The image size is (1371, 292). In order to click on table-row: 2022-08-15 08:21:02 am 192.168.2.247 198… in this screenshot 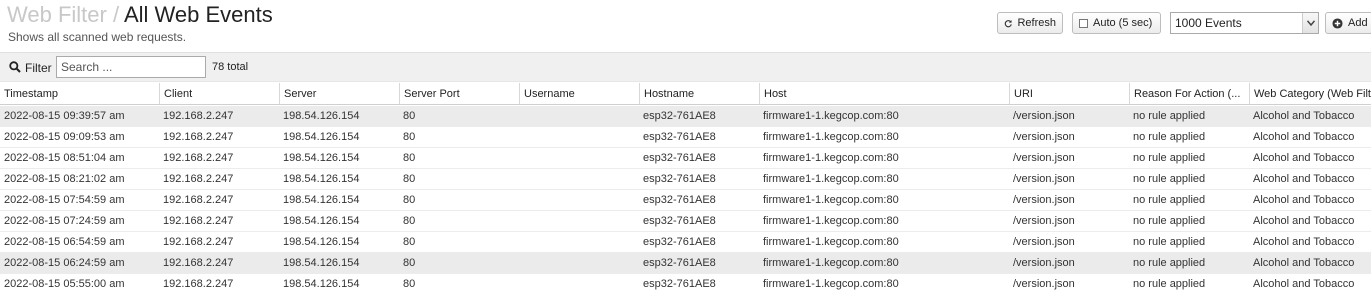, I will do `click(685, 179)`.